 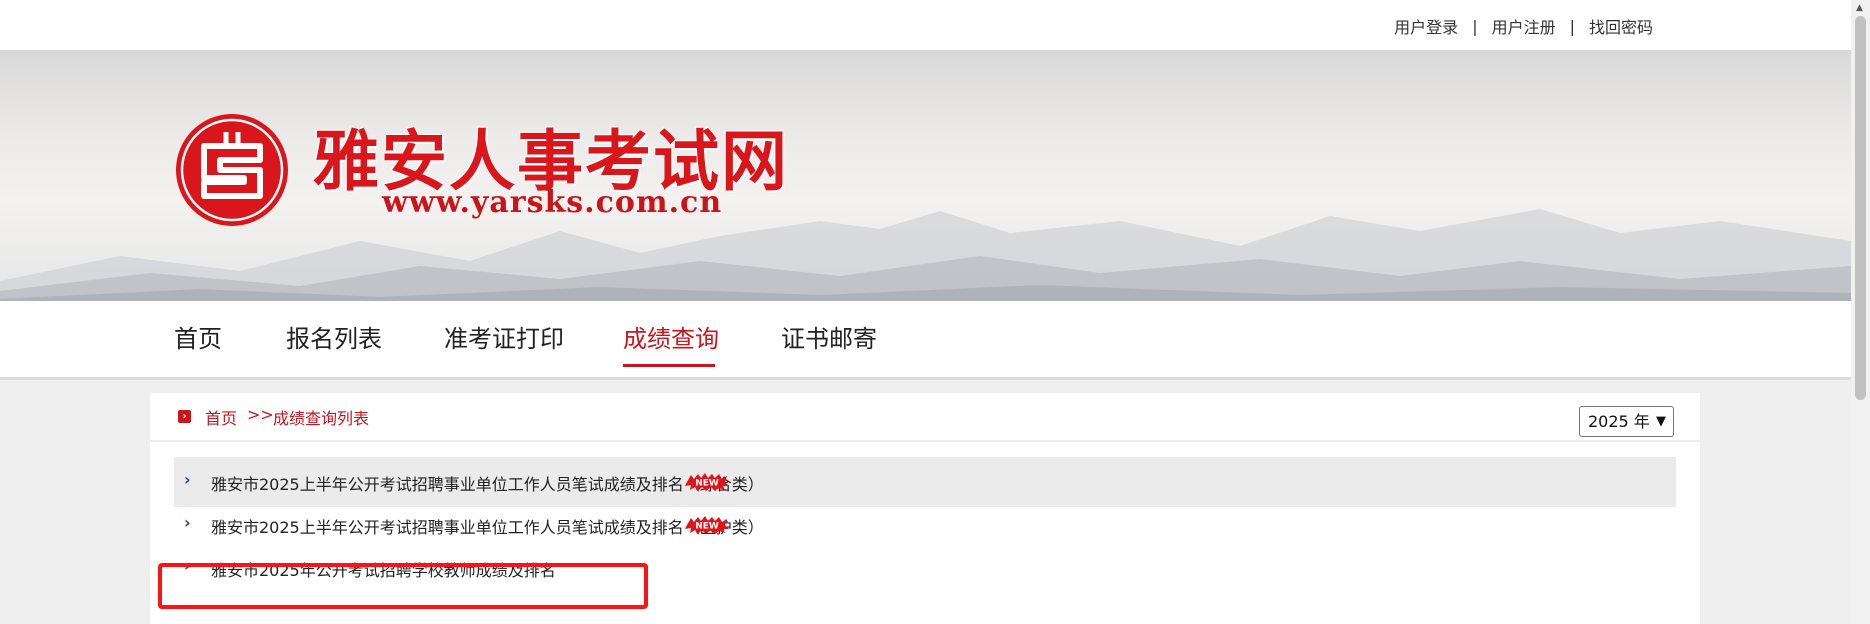 I want to click on nav-certificate-mailing: 证书邮寄, so click(x=829, y=336).